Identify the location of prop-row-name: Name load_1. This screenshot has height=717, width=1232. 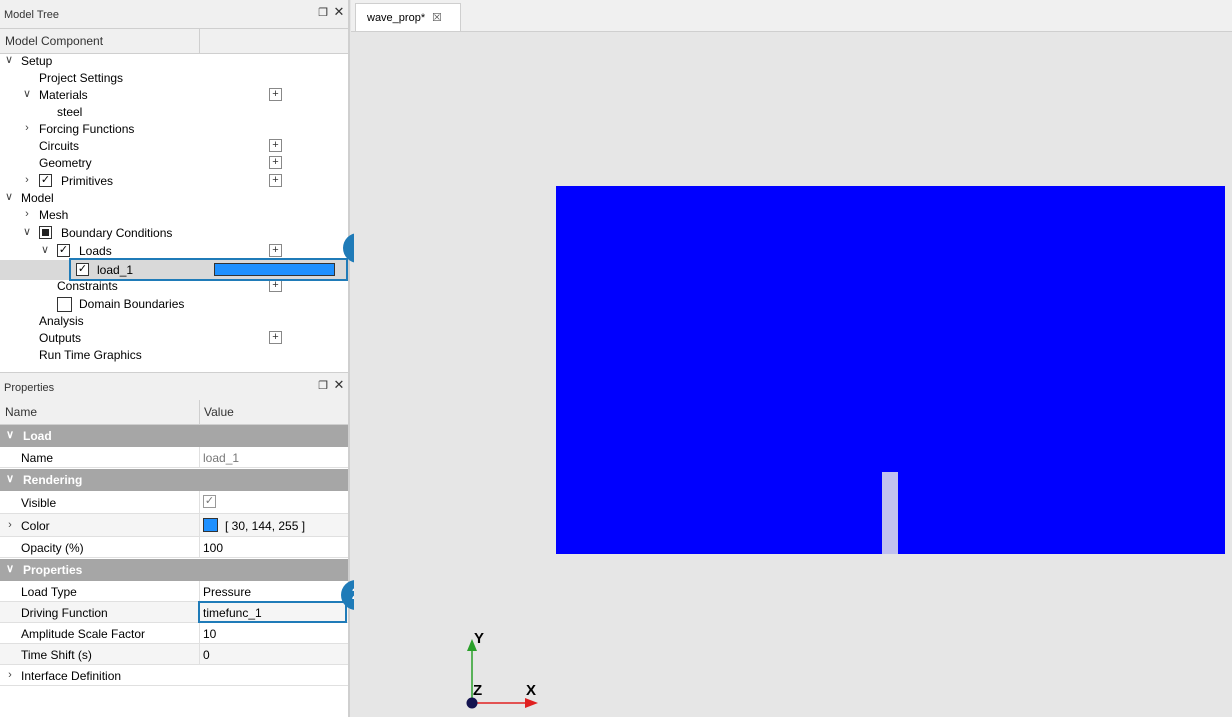
(174, 457).